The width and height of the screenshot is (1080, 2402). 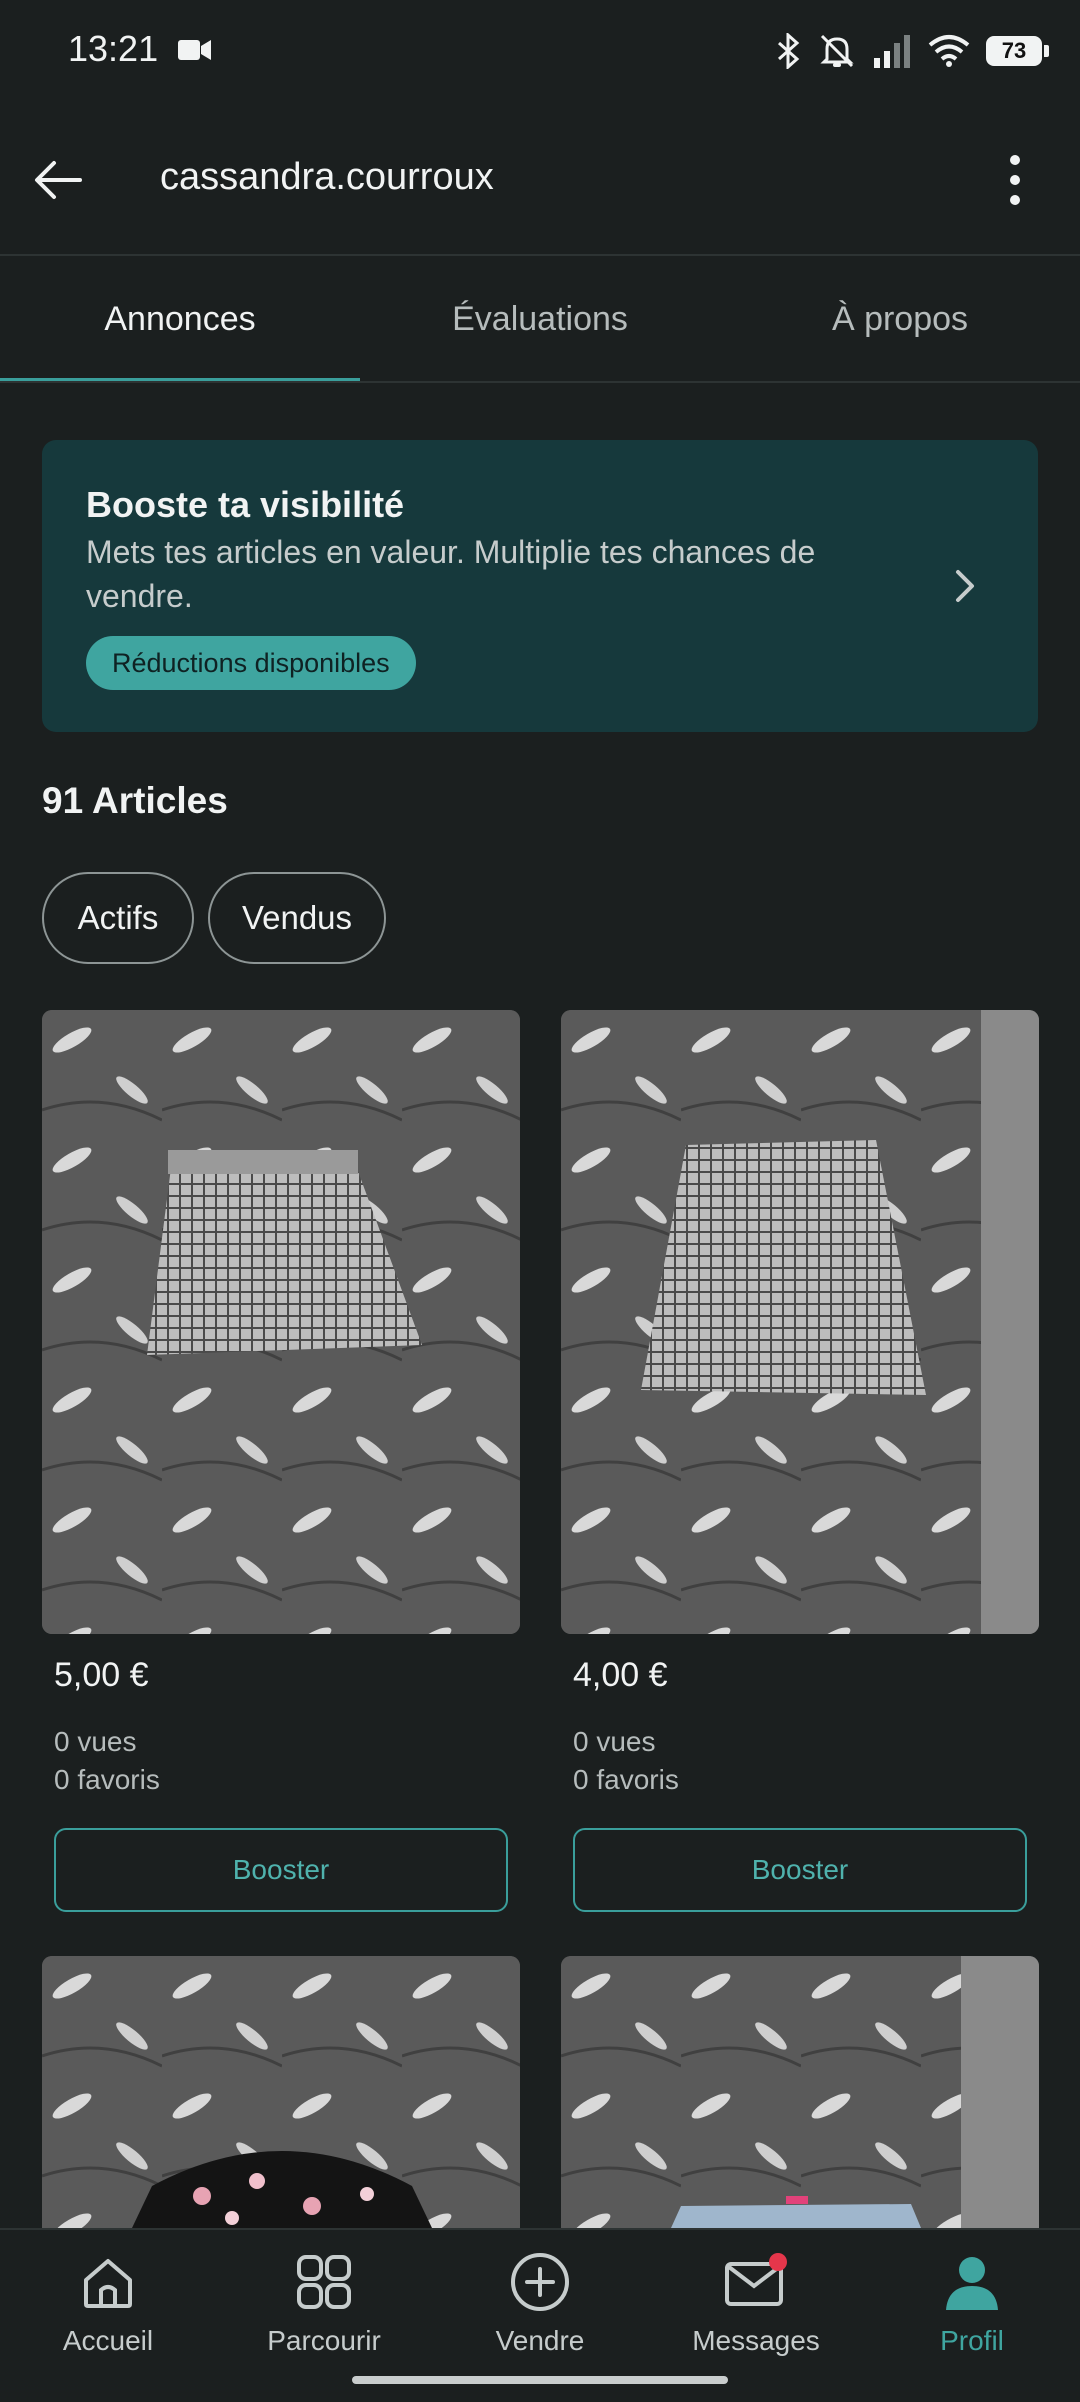 I want to click on bell-off-icon, so click(x=837, y=51).